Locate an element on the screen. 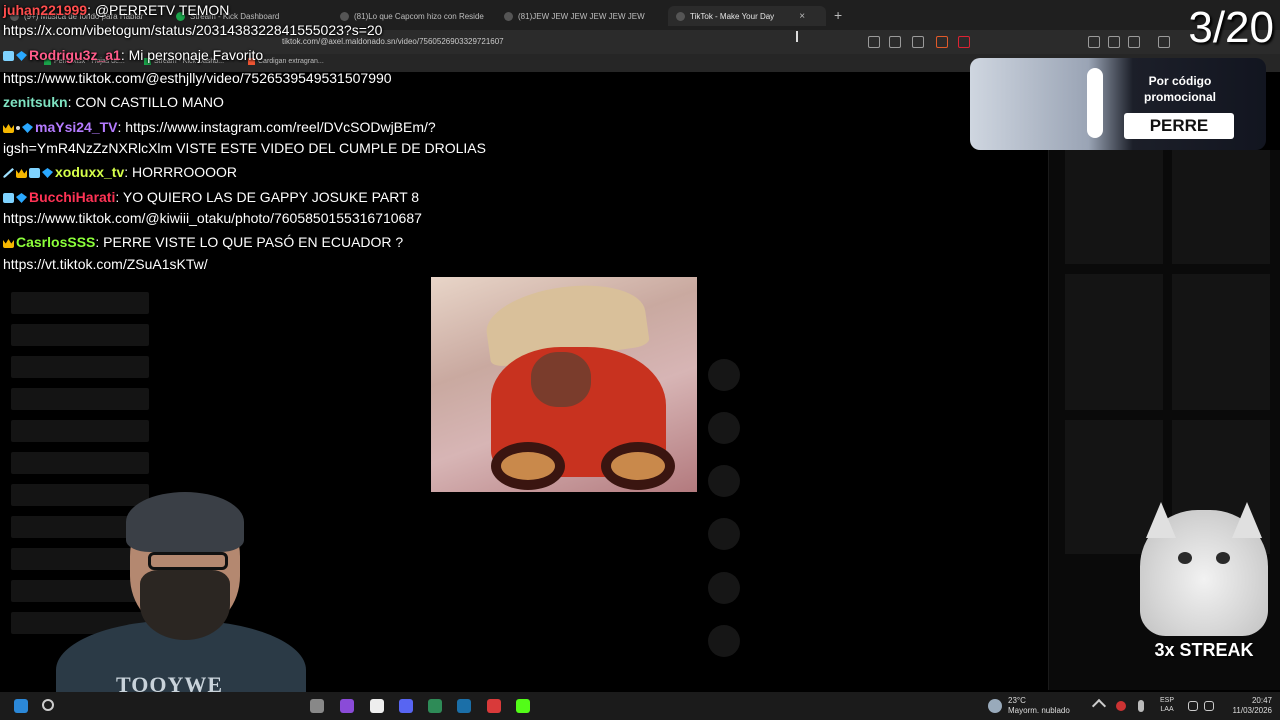 Image resolution: width=1280 pixels, height=720 pixels. tab-jew-video: (81)JEW JEW JEW JEW JEW JEW is located at coordinates (579, 16).